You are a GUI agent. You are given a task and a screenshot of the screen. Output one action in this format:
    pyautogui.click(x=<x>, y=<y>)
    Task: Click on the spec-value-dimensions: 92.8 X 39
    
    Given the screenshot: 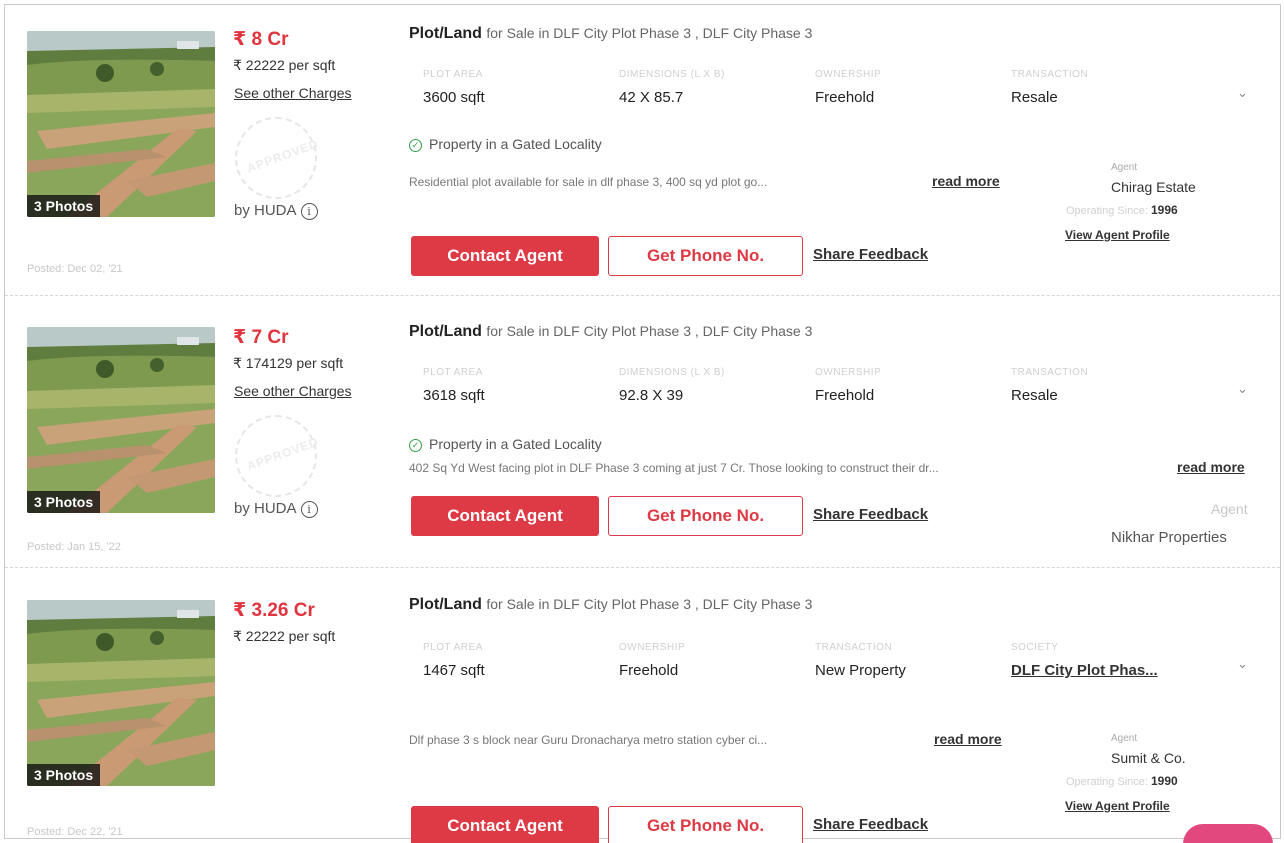 What is the action you would take?
    pyautogui.click(x=651, y=395)
    